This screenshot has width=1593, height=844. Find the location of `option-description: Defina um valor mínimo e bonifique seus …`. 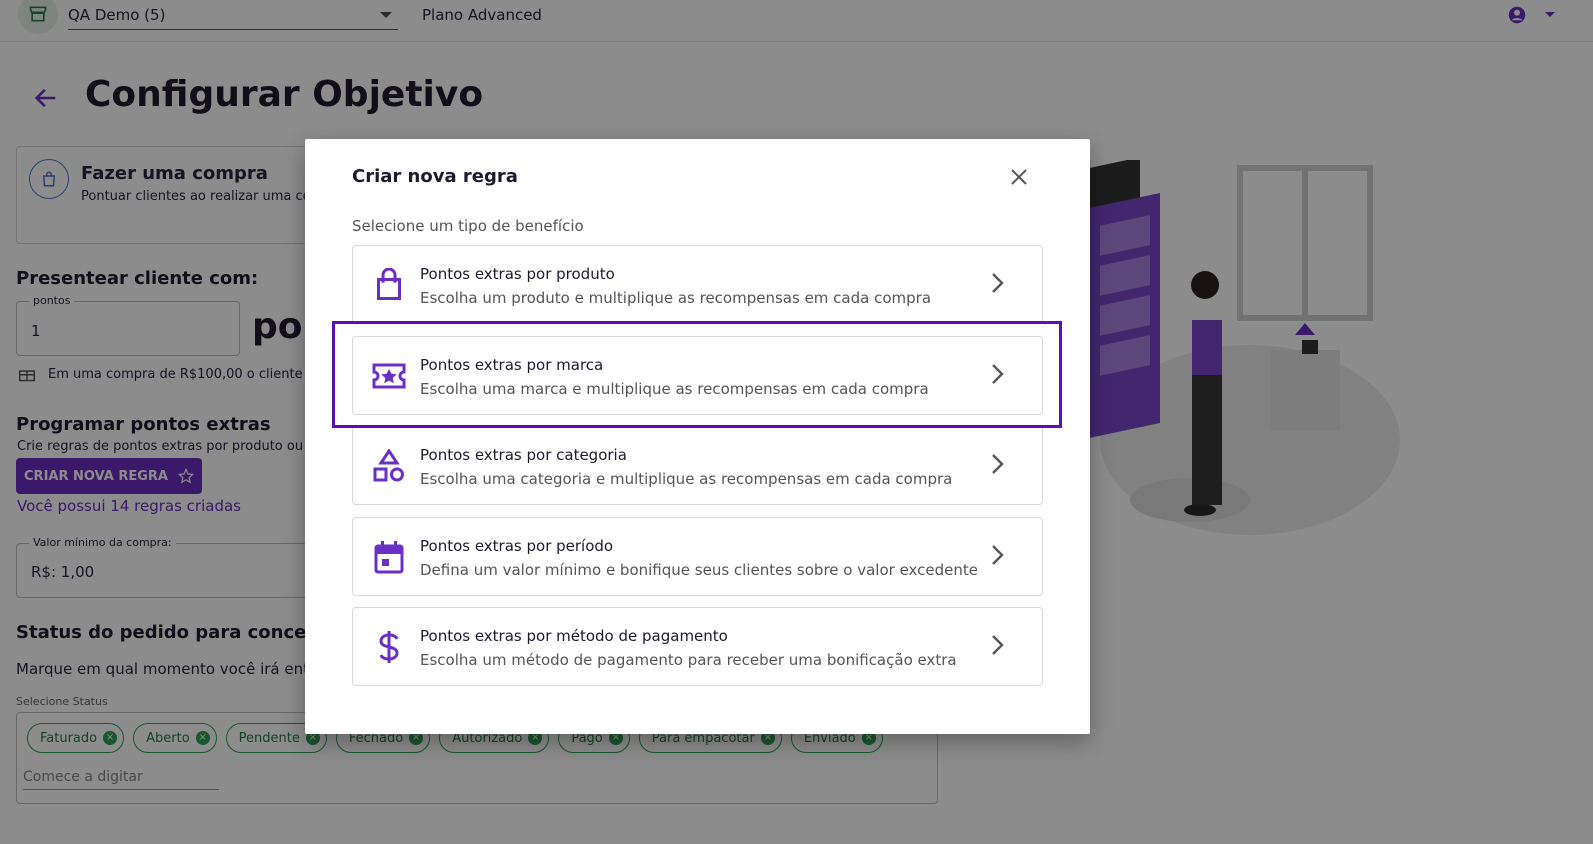

option-description: Defina um valor mínimo e bonifique seus … is located at coordinates (699, 569).